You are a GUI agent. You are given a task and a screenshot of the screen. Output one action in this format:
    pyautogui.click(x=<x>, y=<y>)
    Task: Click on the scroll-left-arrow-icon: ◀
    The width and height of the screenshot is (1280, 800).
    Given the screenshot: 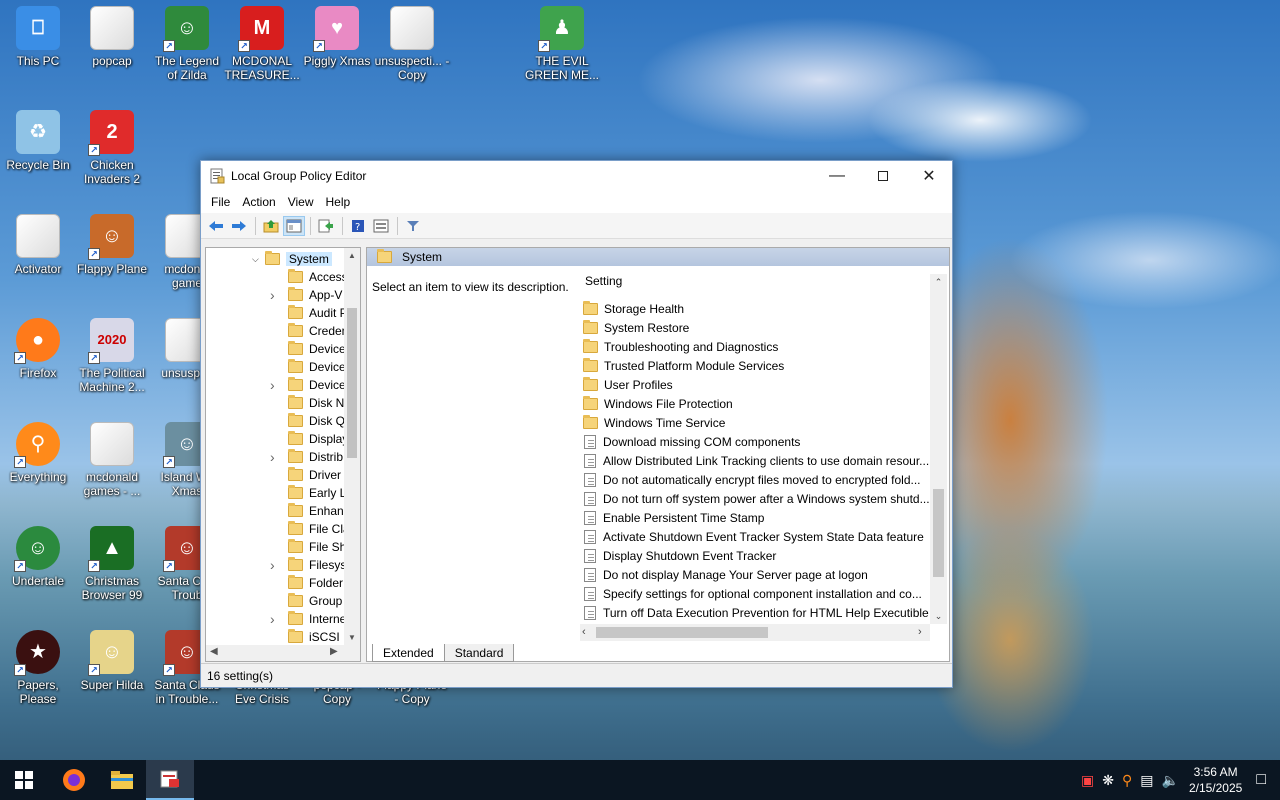 What is the action you would take?
    pyautogui.click(x=214, y=651)
    